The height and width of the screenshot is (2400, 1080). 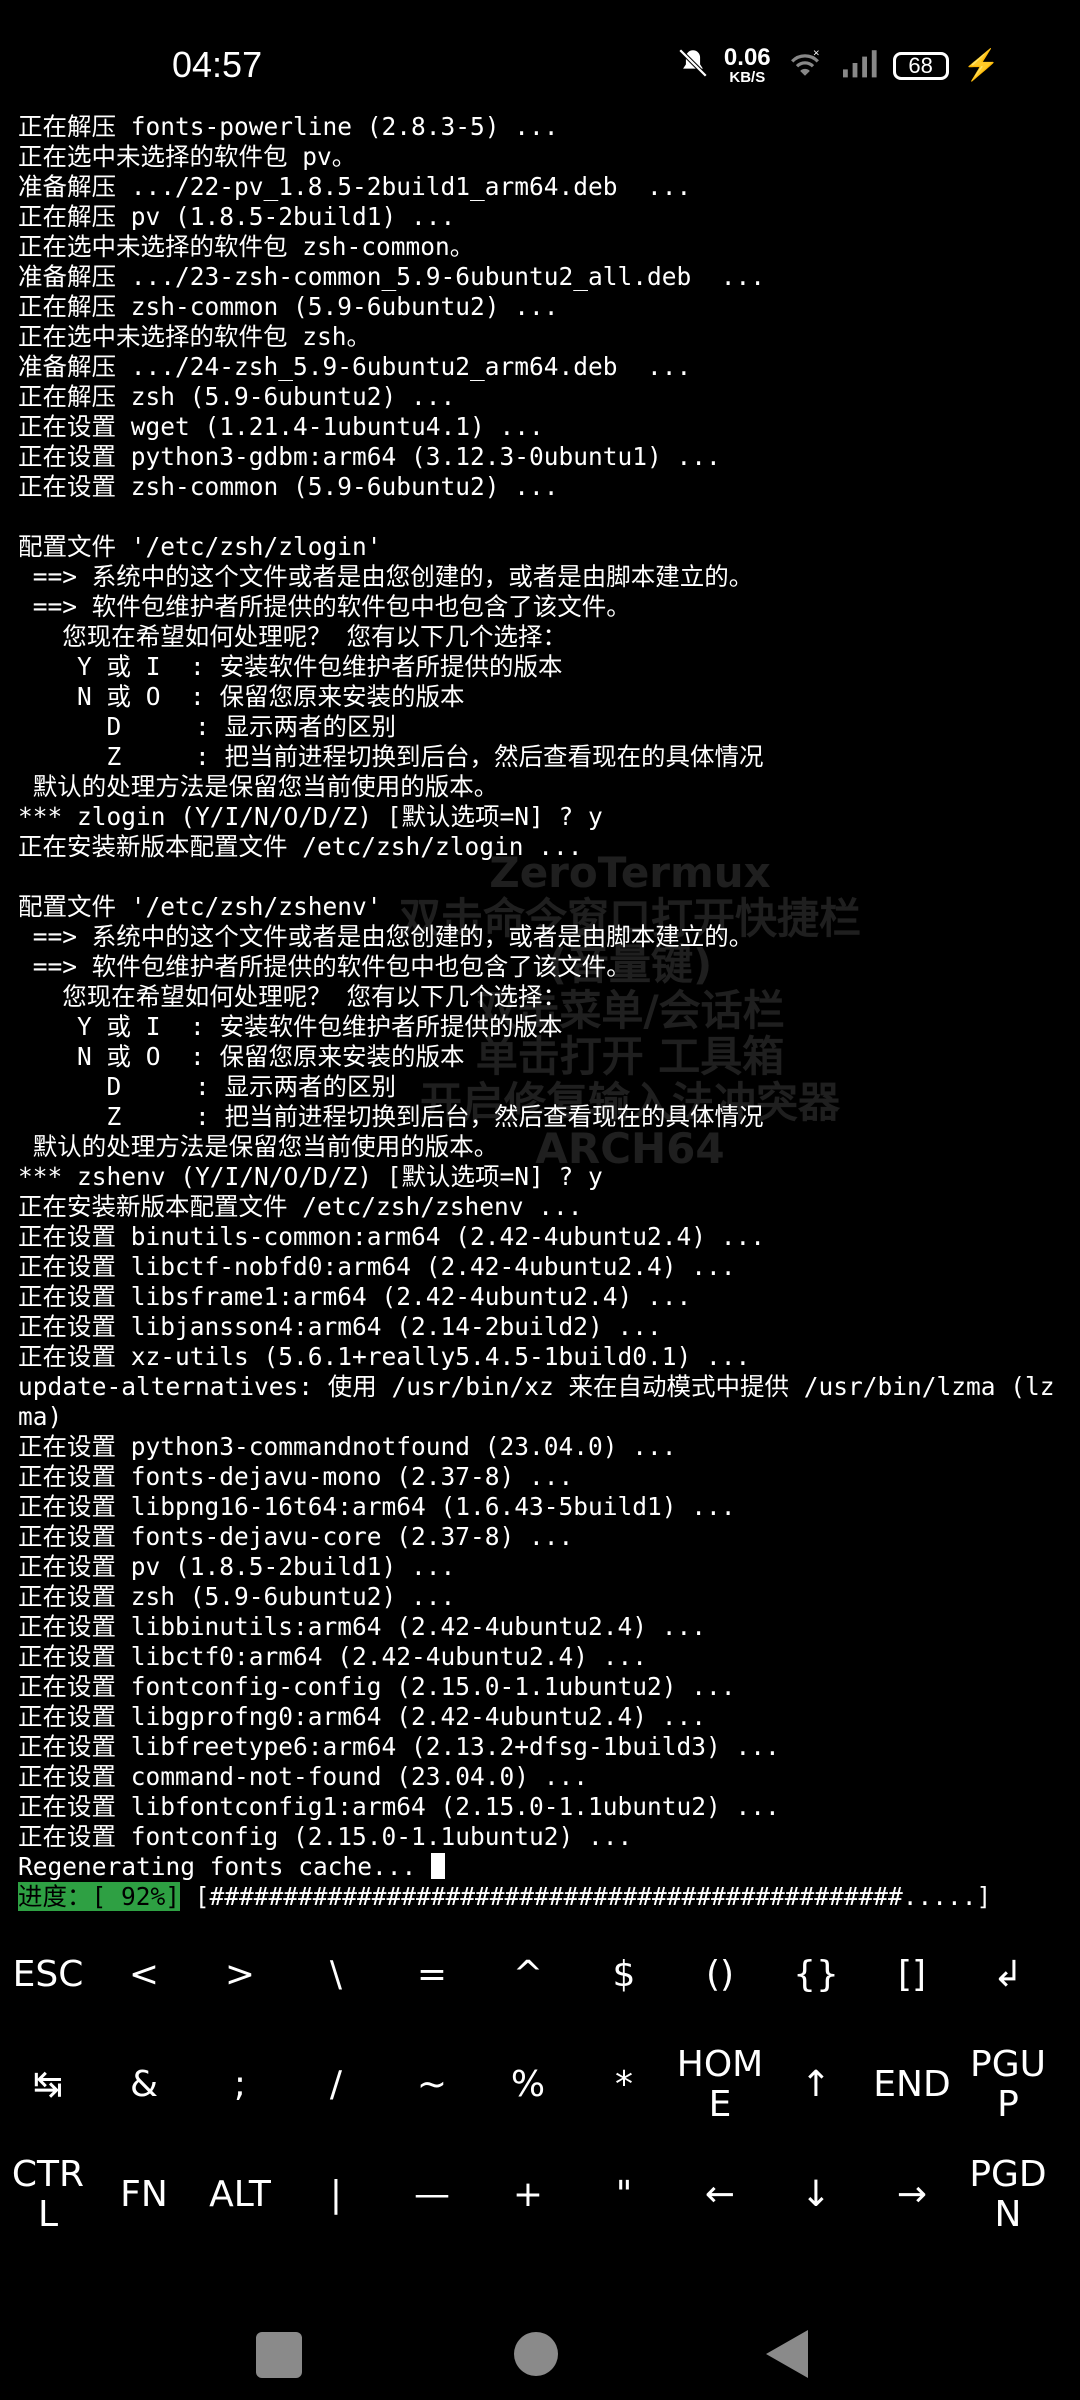 What do you see at coordinates (240, 2195) in the screenshot?
I see `extra-key-row3-2: ALT` at bounding box center [240, 2195].